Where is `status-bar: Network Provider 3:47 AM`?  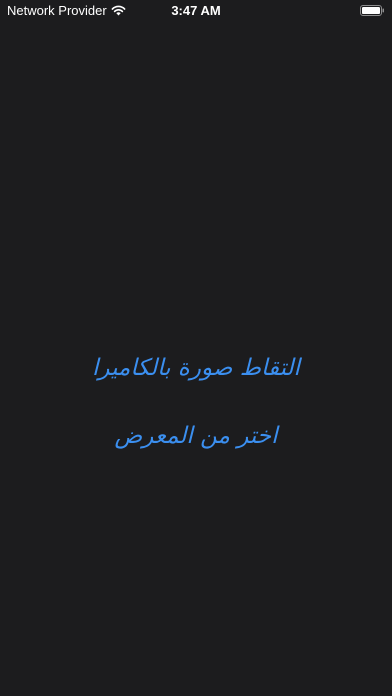 status-bar: Network Provider 3:47 AM is located at coordinates (196, 11).